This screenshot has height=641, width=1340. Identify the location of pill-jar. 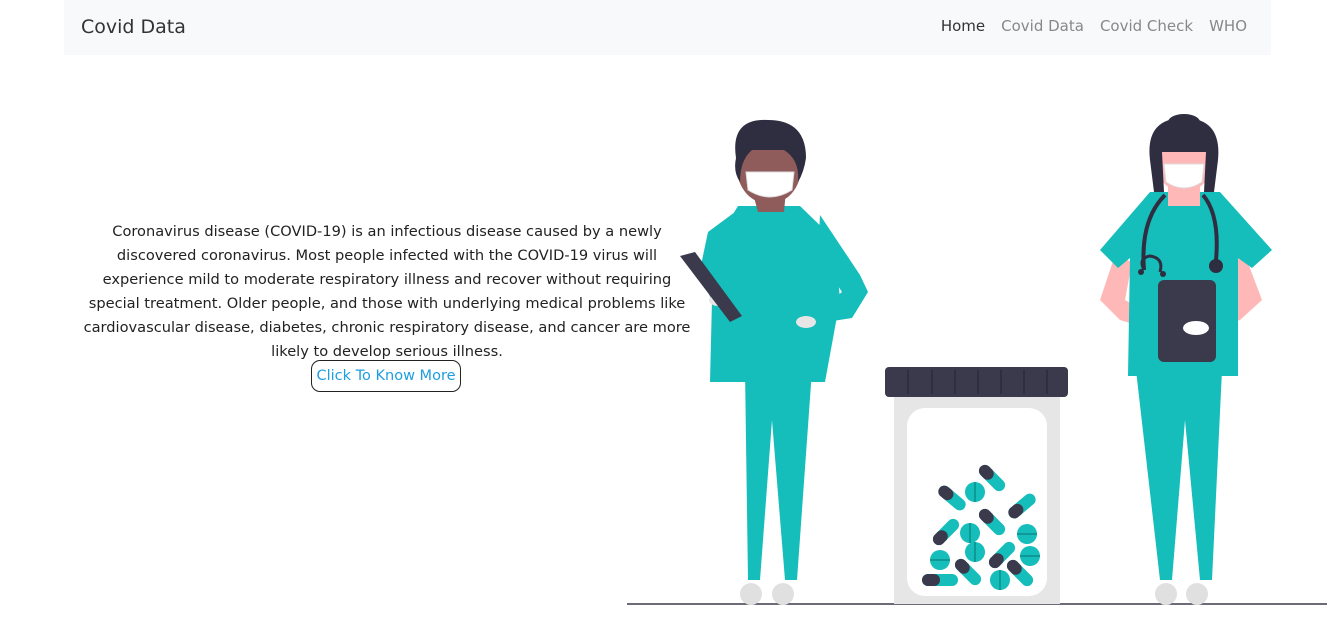
(976, 485).